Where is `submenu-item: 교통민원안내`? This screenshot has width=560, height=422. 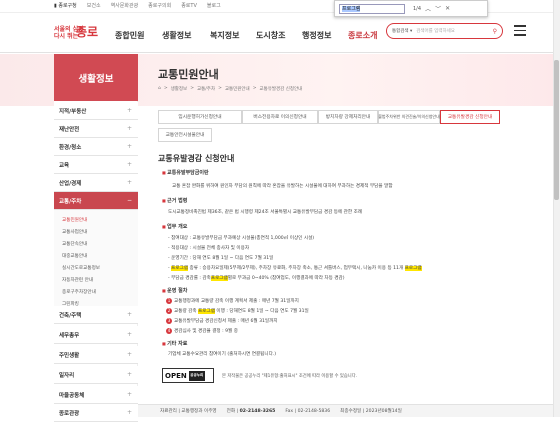
submenu-item: 교통민원안내 is located at coordinates (96, 220).